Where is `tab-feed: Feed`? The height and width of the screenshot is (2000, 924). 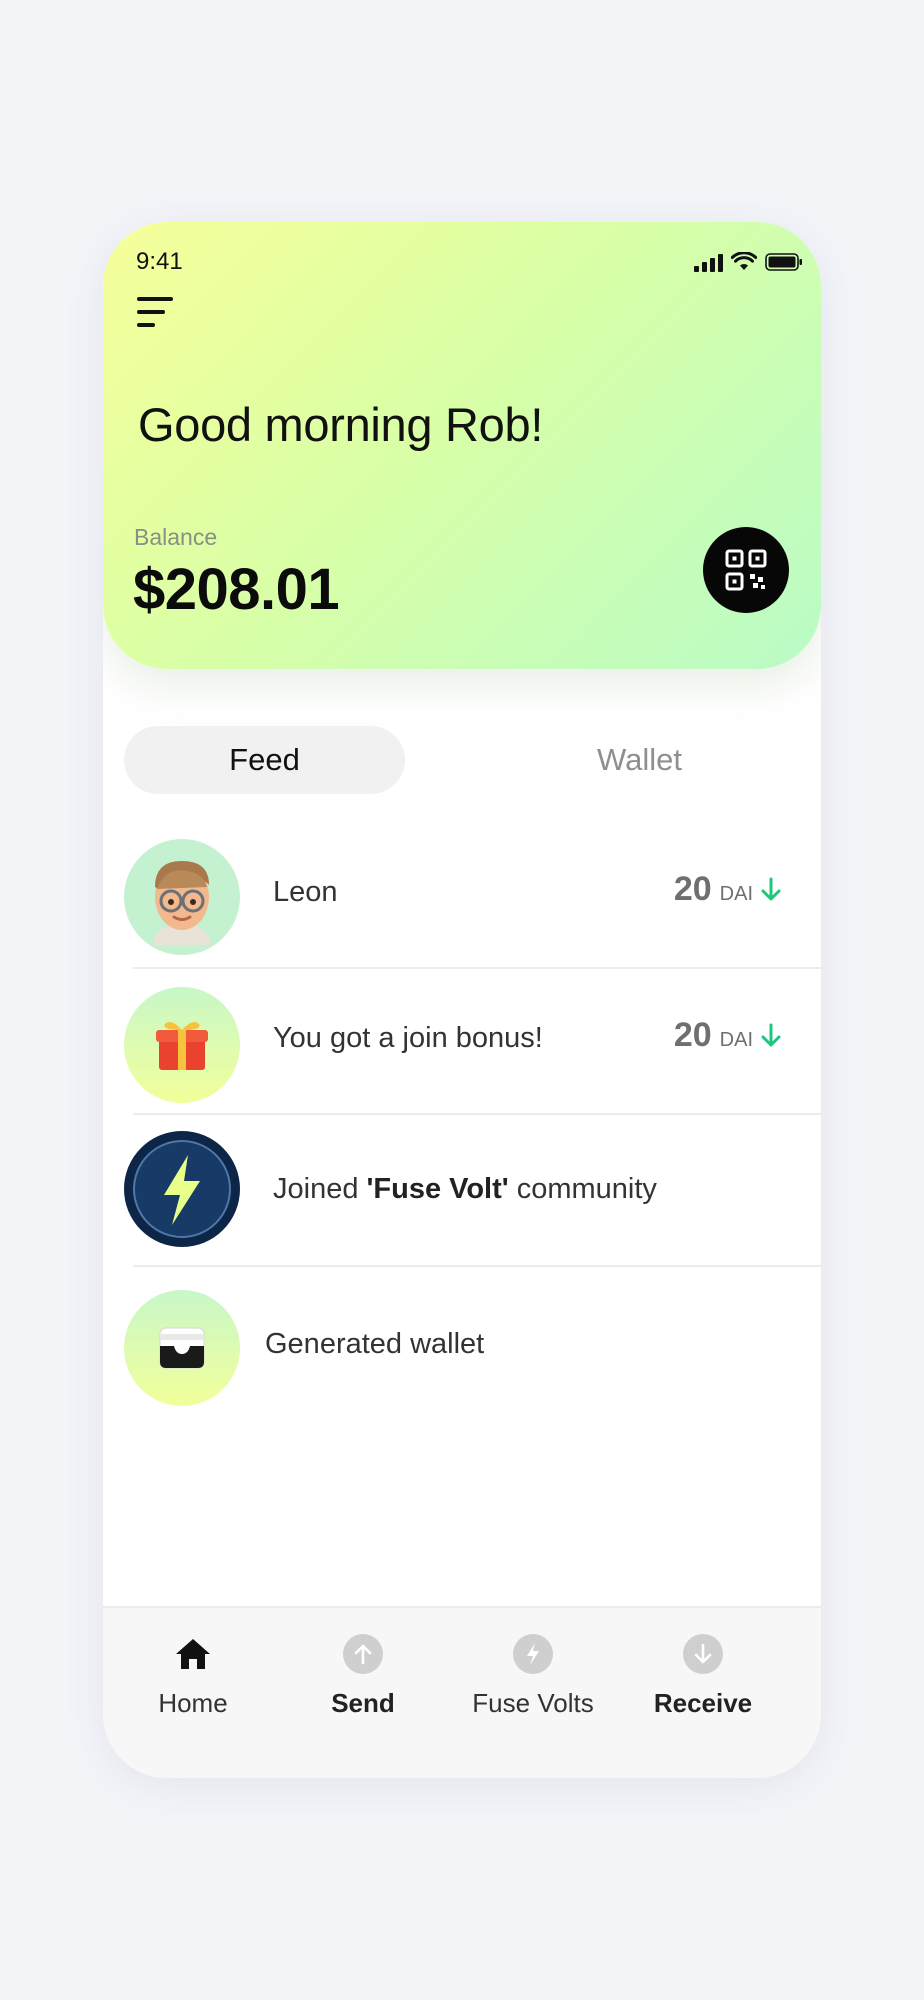
tab-feed: Feed is located at coordinates (264, 760).